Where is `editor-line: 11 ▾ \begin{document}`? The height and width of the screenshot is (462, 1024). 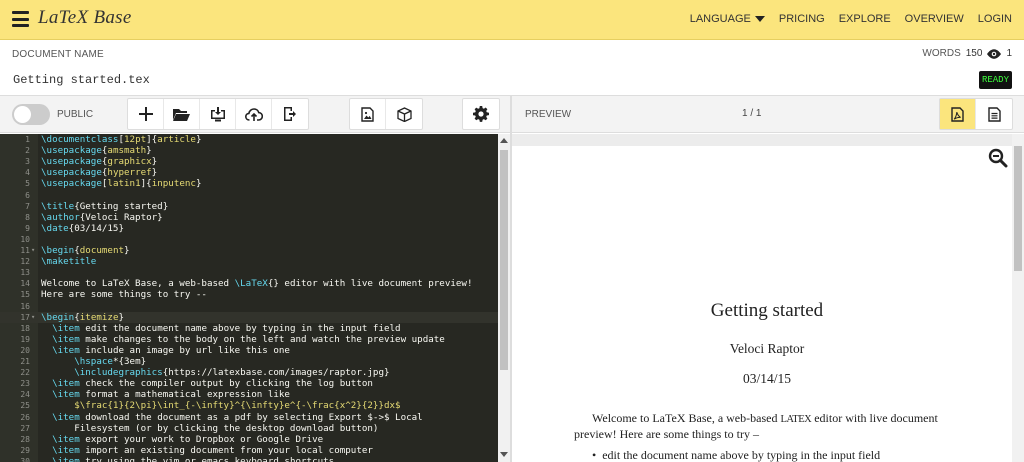
editor-line: 11 ▾ \begin{document} is located at coordinates (249, 250).